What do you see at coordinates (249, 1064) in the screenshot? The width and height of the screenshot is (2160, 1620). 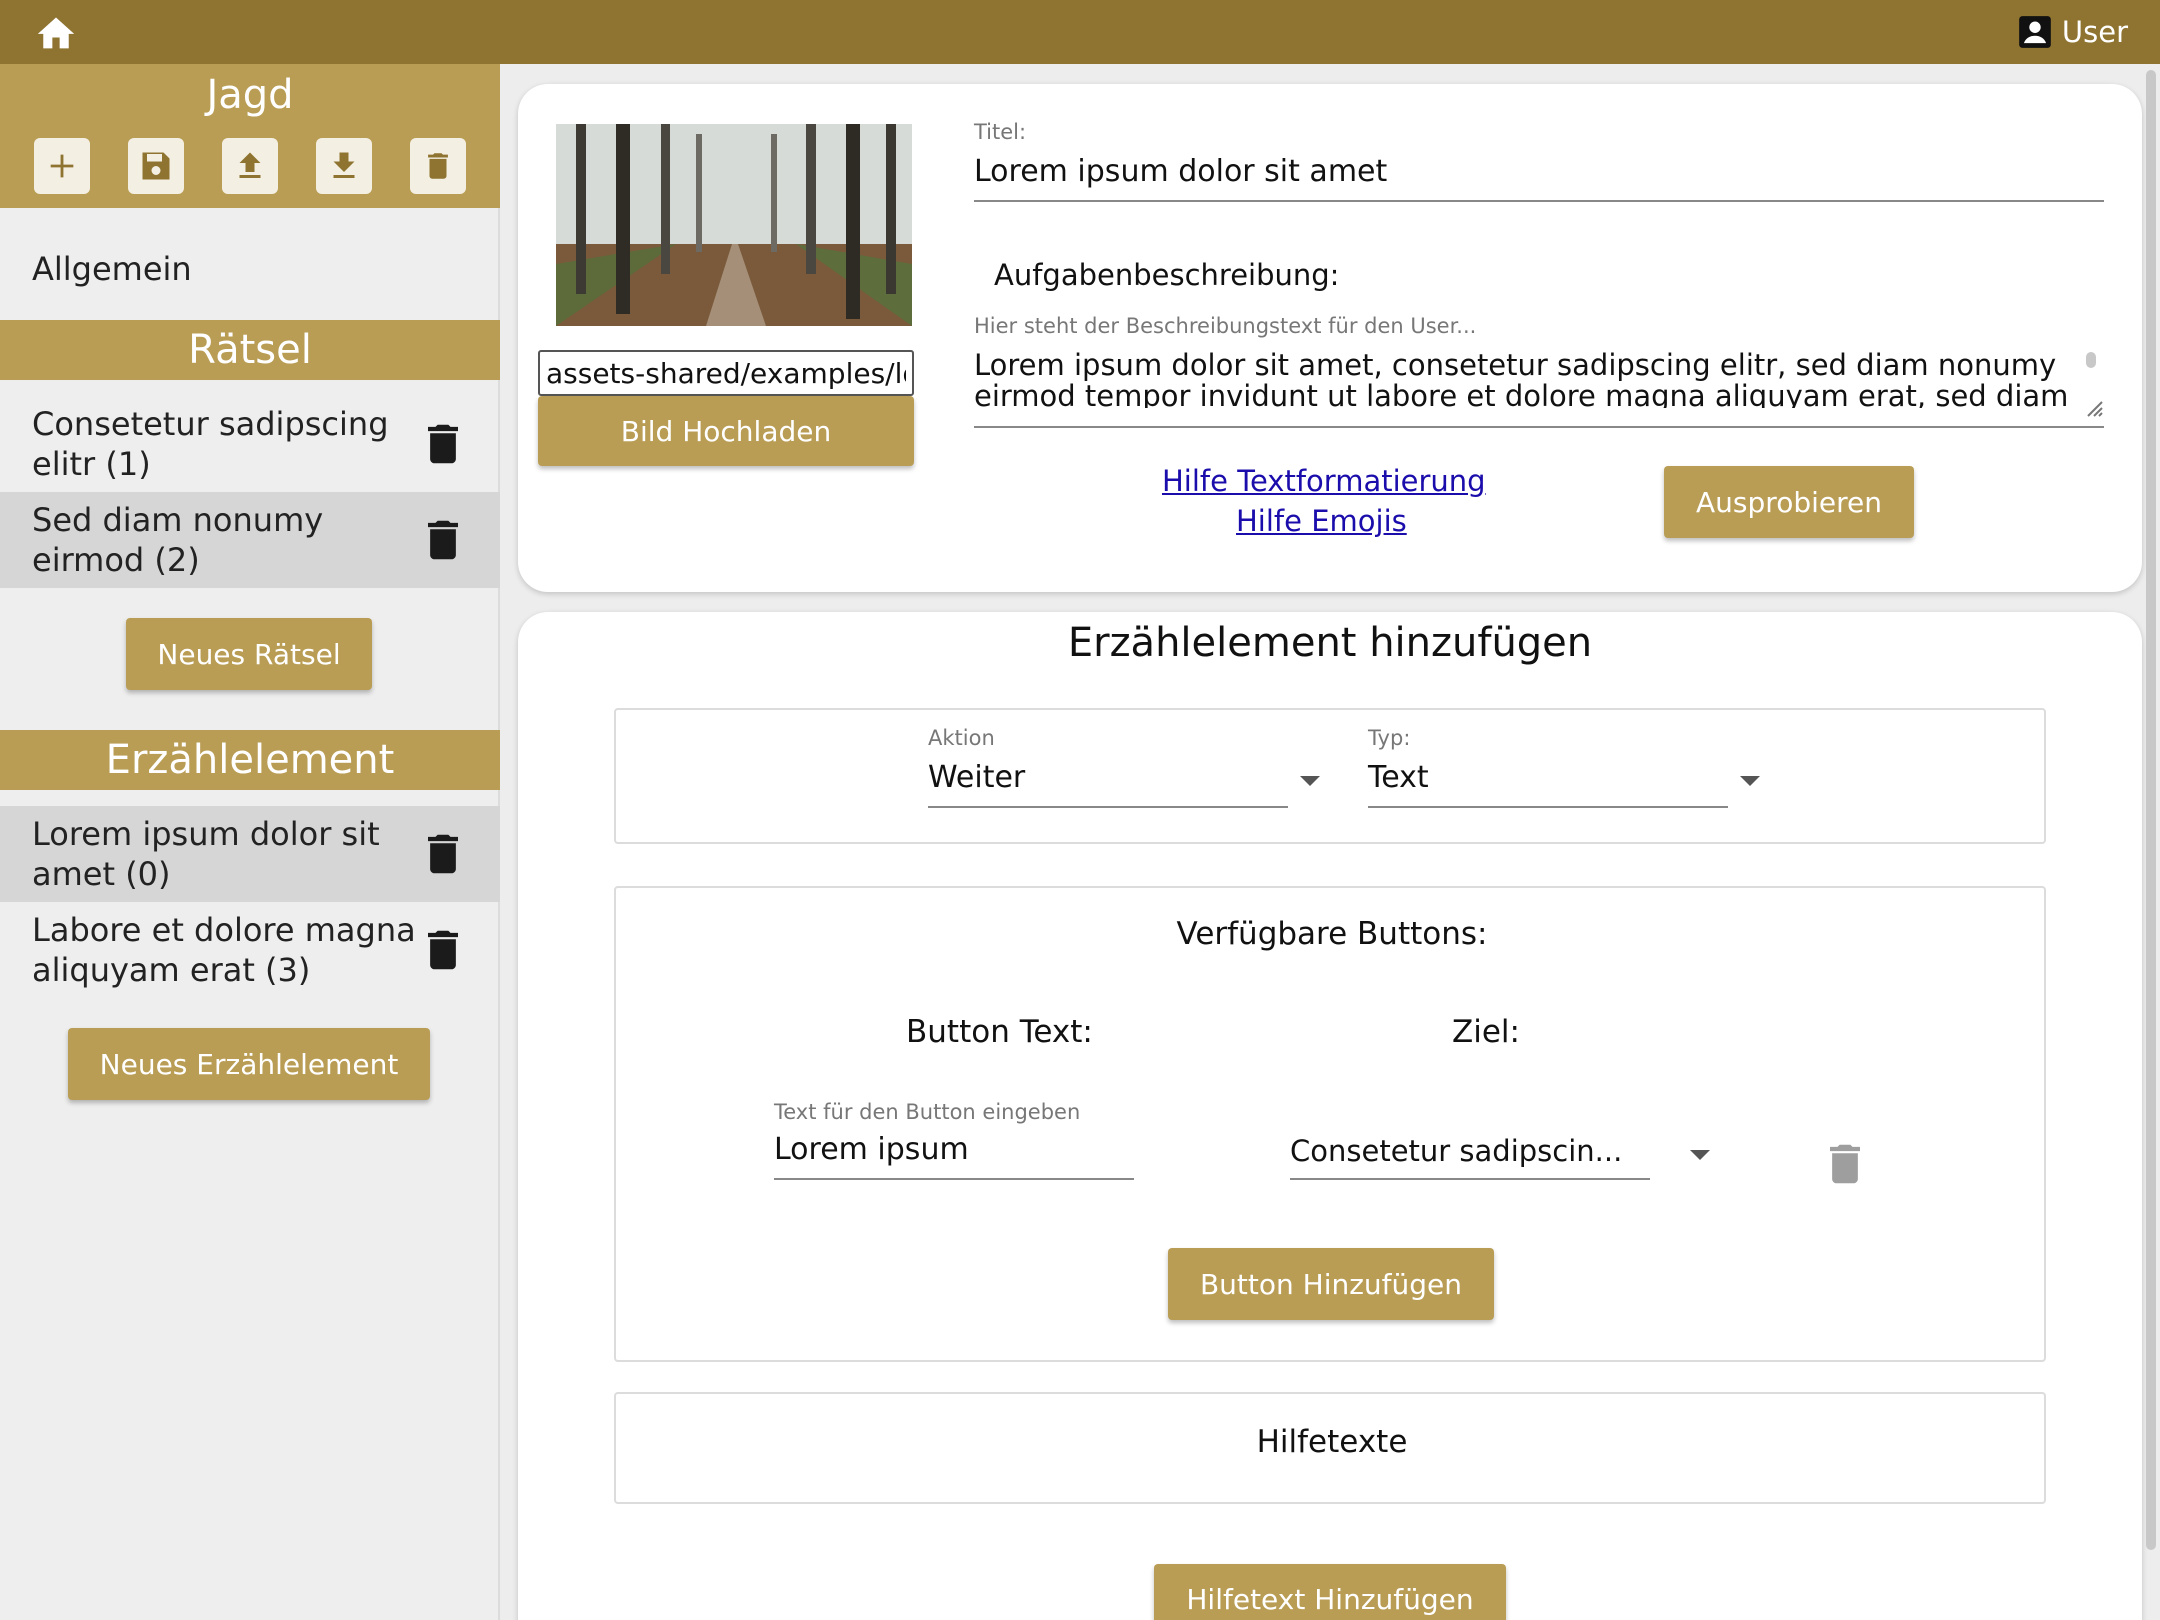 I see `new-erzaehlelement-button: Neues Erzählelement` at bounding box center [249, 1064].